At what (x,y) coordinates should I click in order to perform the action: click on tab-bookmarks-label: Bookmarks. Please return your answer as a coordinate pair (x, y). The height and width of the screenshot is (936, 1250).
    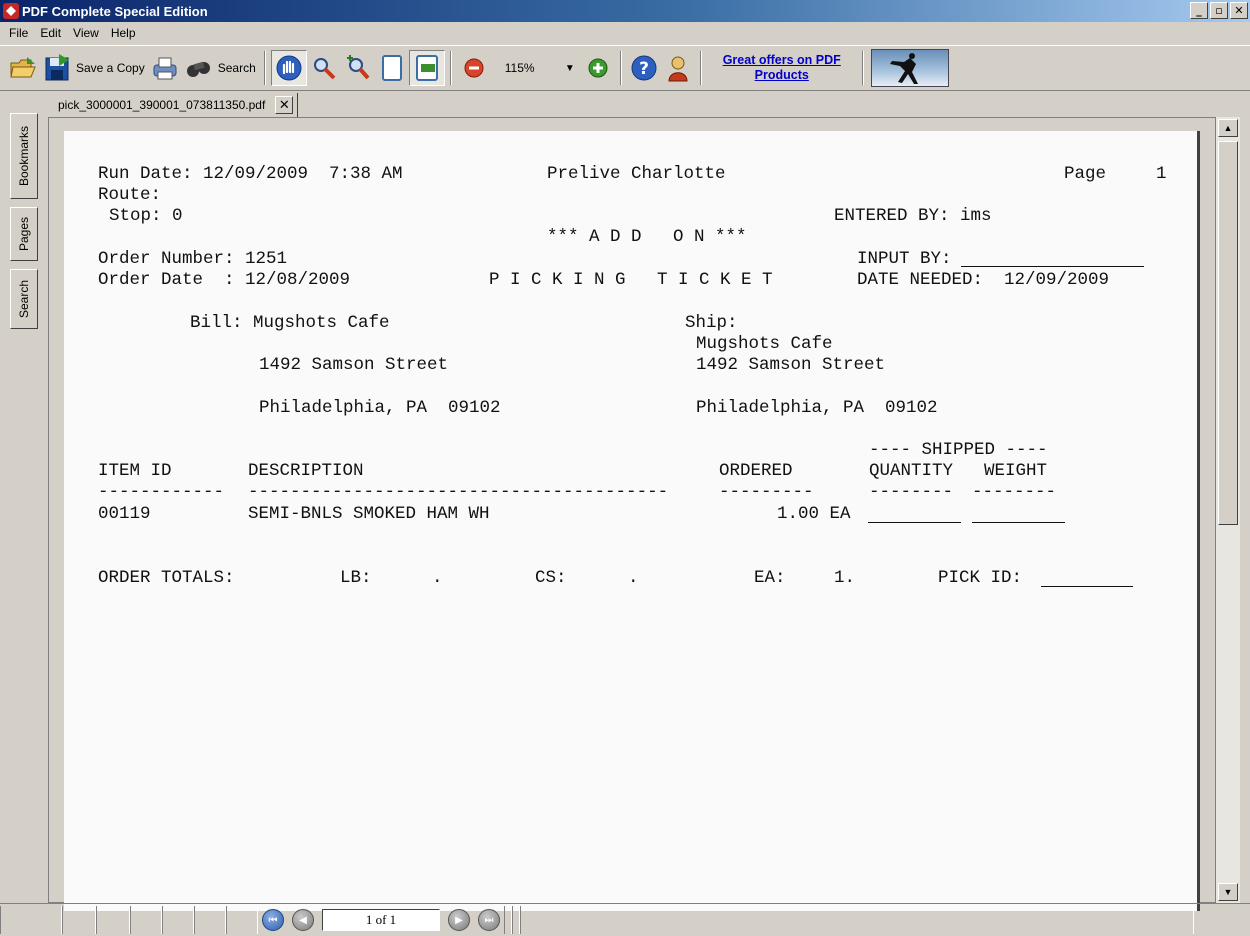
    Looking at the image, I should click on (24, 156).